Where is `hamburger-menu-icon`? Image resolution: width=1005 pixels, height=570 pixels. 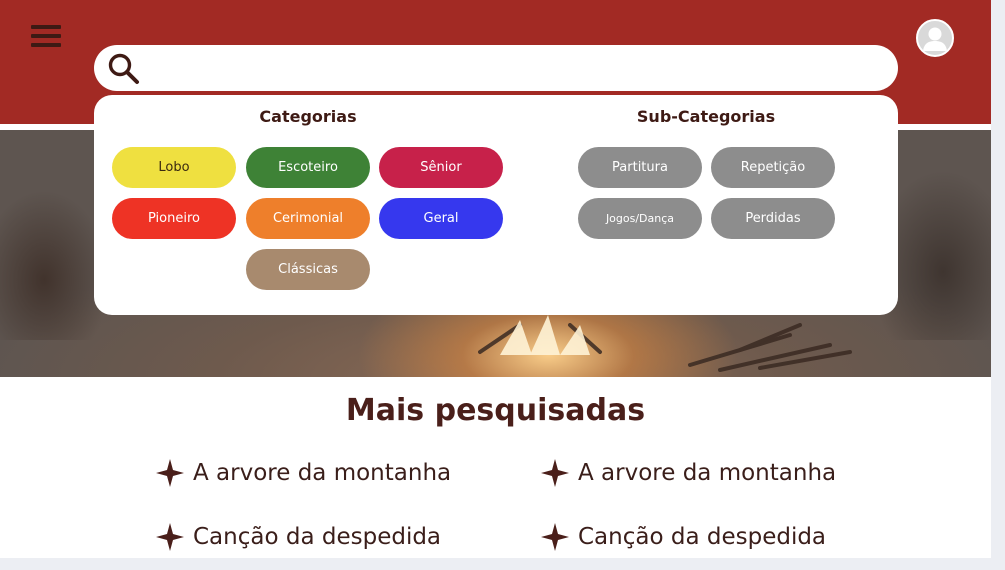
hamburger-menu-icon is located at coordinates (46, 36).